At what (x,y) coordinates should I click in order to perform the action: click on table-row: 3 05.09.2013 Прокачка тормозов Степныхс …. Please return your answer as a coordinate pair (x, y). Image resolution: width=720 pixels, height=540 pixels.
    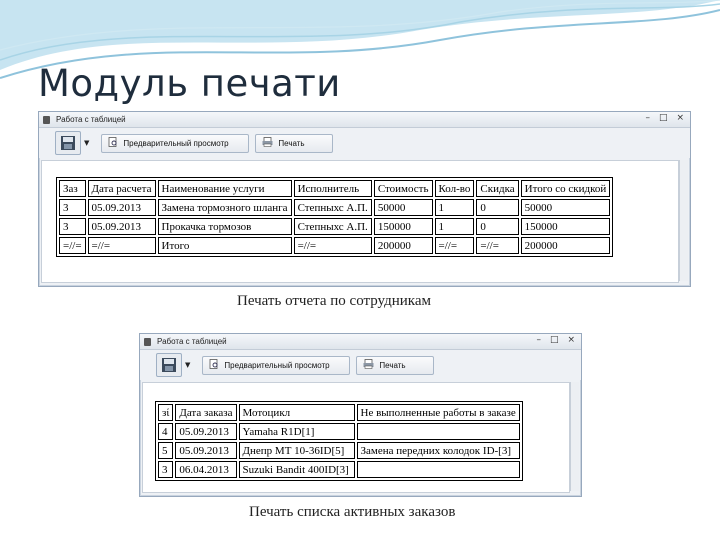
    Looking at the image, I should click on (335, 226).